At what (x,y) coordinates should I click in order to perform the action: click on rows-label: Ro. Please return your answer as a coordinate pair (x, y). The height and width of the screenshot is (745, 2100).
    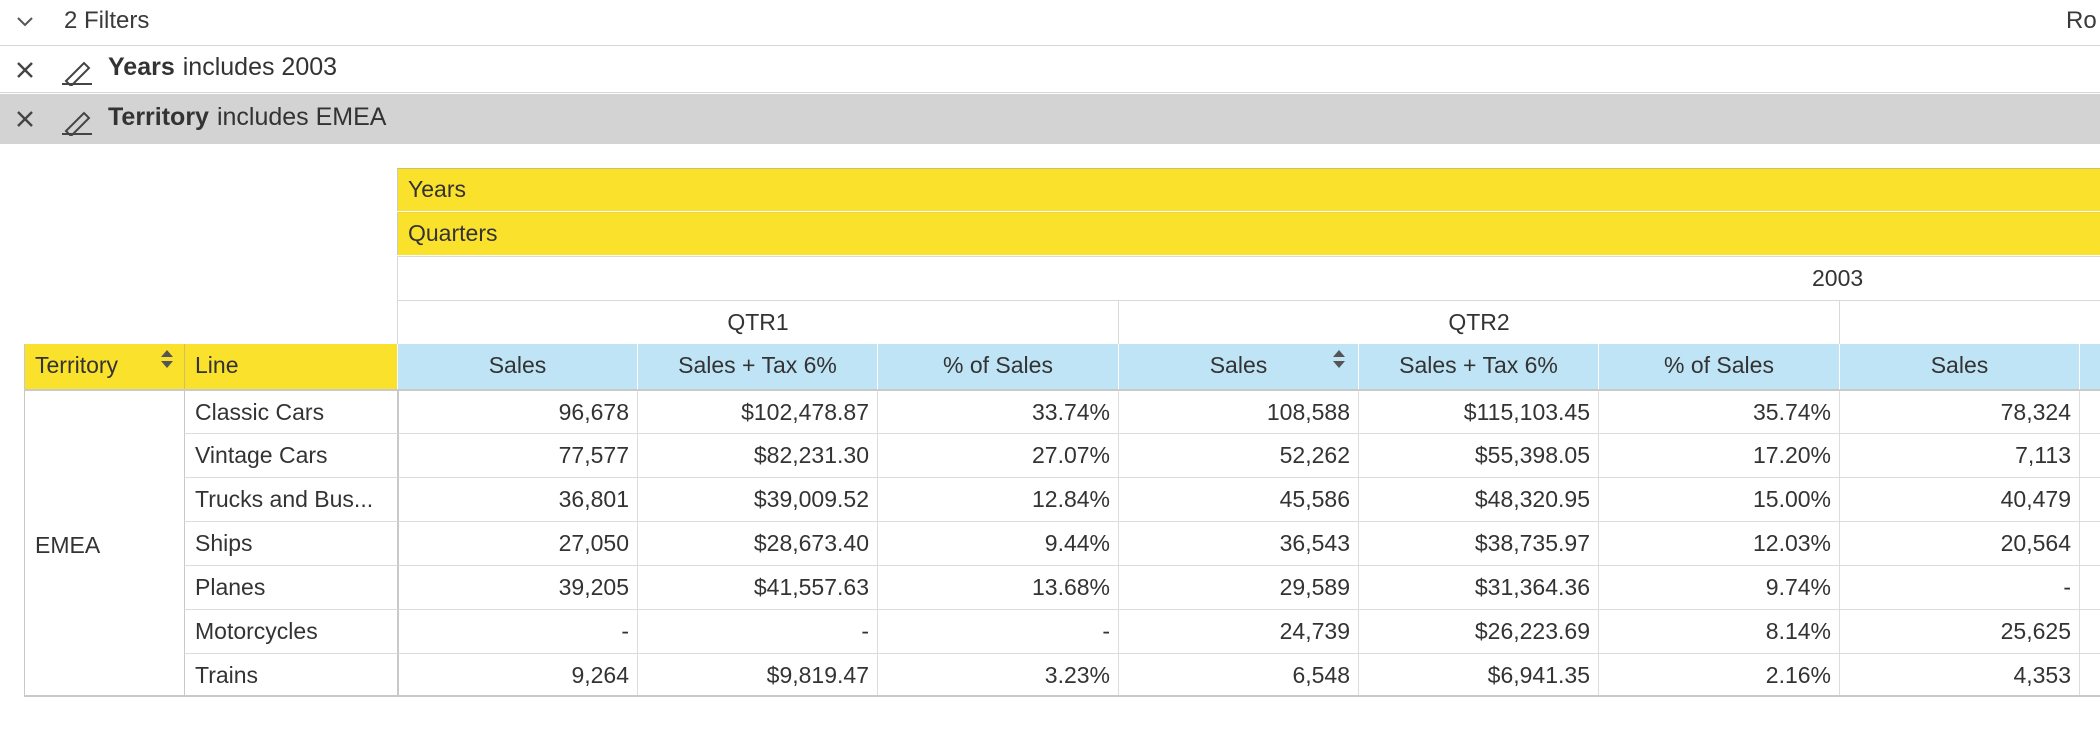
    Looking at the image, I should click on (2081, 20).